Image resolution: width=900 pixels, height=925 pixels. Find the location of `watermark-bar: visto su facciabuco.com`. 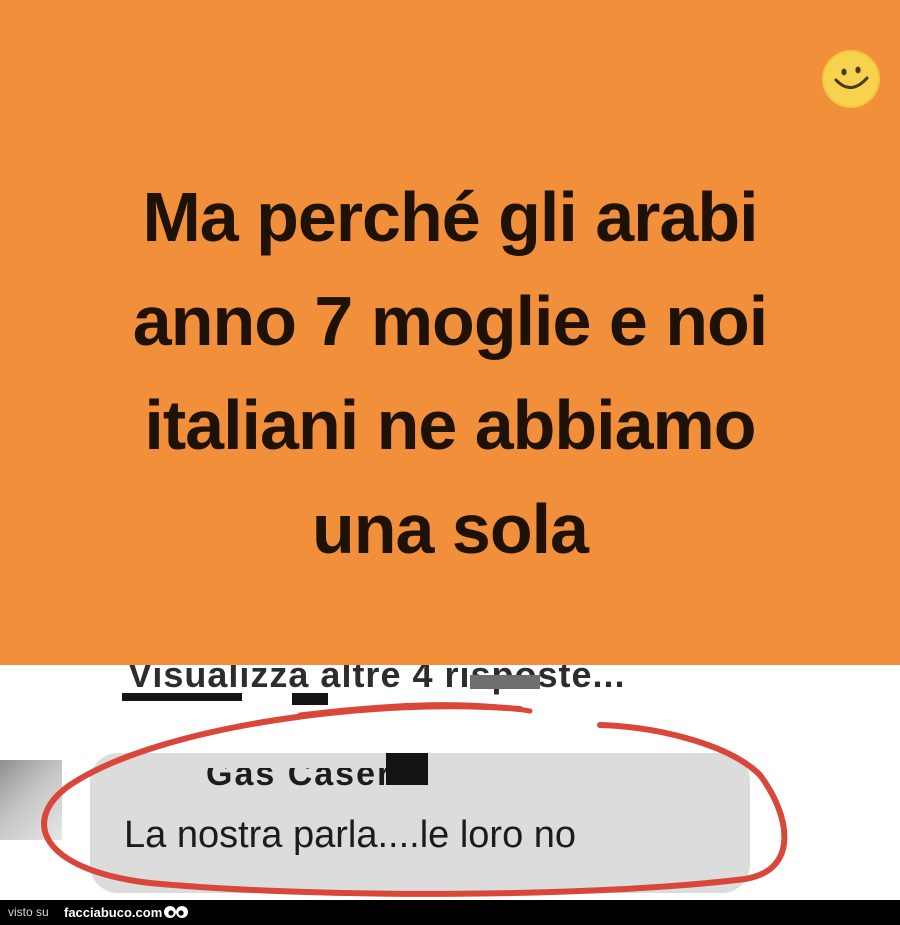

watermark-bar: visto su facciabuco.com is located at coordinates (450, 912).